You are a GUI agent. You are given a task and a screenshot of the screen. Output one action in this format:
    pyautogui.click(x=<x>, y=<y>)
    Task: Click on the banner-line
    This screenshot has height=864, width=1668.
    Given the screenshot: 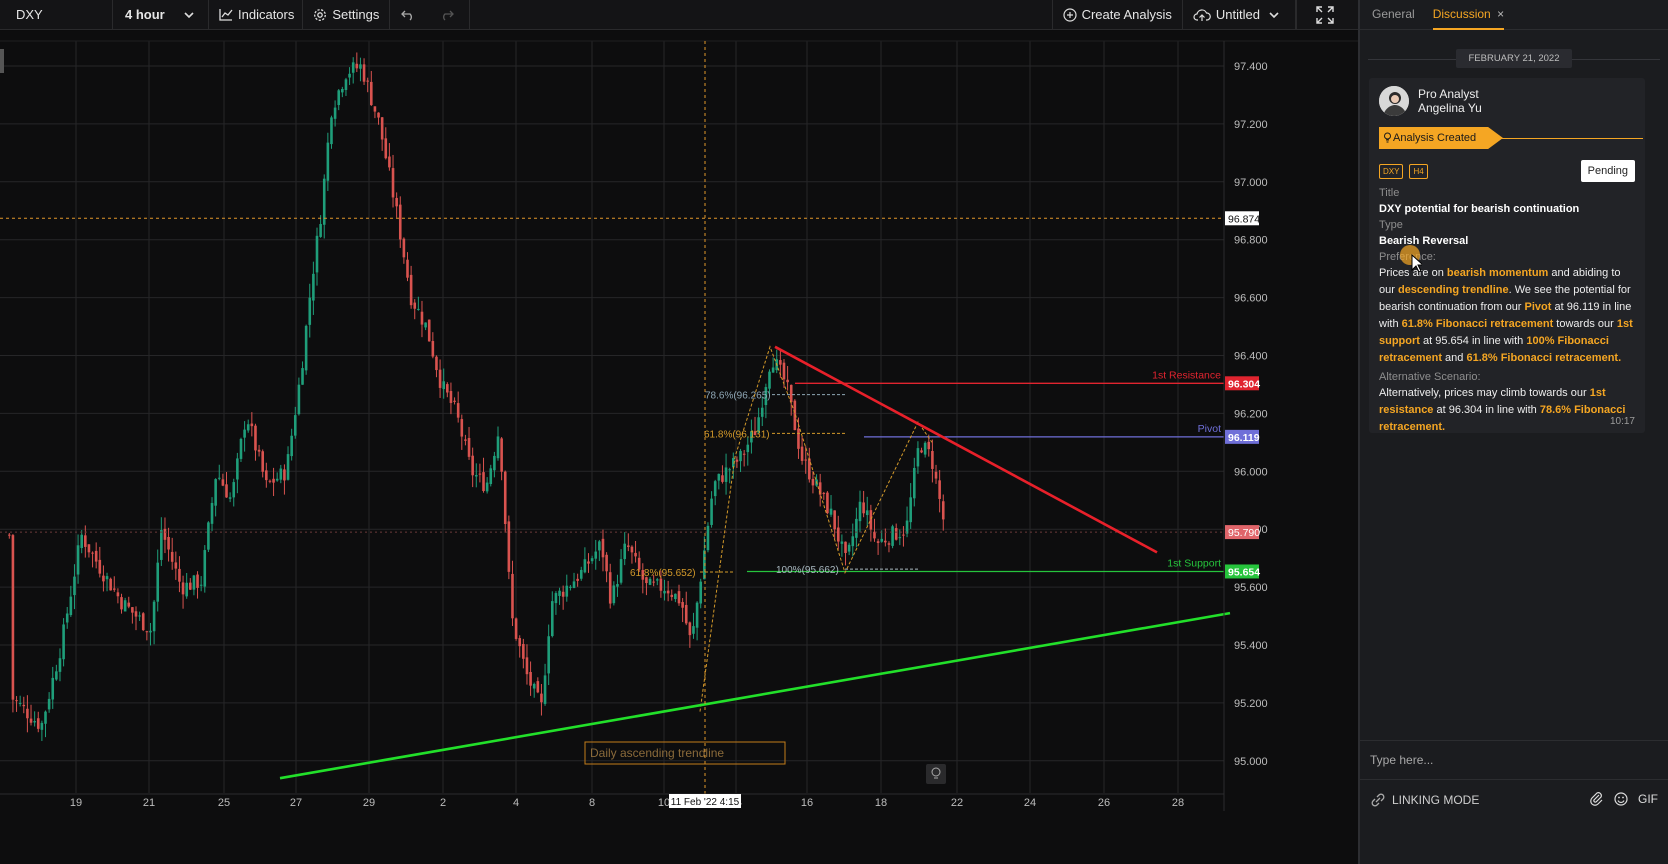 What is the action you would take?
    pyautogui.click(x=1570, y=138)
    